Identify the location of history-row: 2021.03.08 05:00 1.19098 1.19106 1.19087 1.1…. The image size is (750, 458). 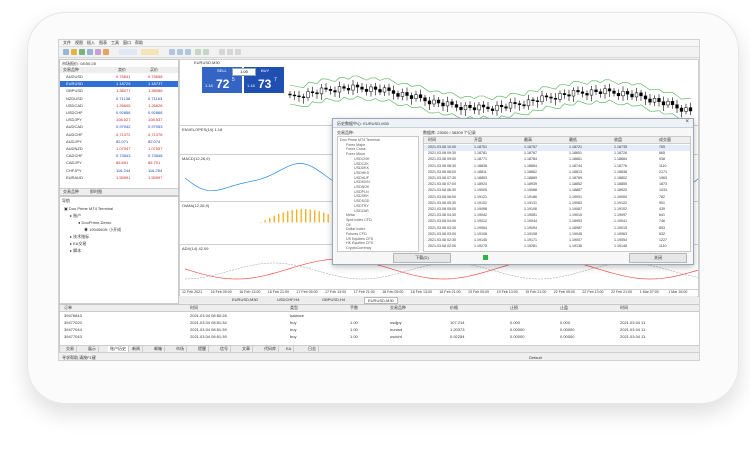
(557, 210).